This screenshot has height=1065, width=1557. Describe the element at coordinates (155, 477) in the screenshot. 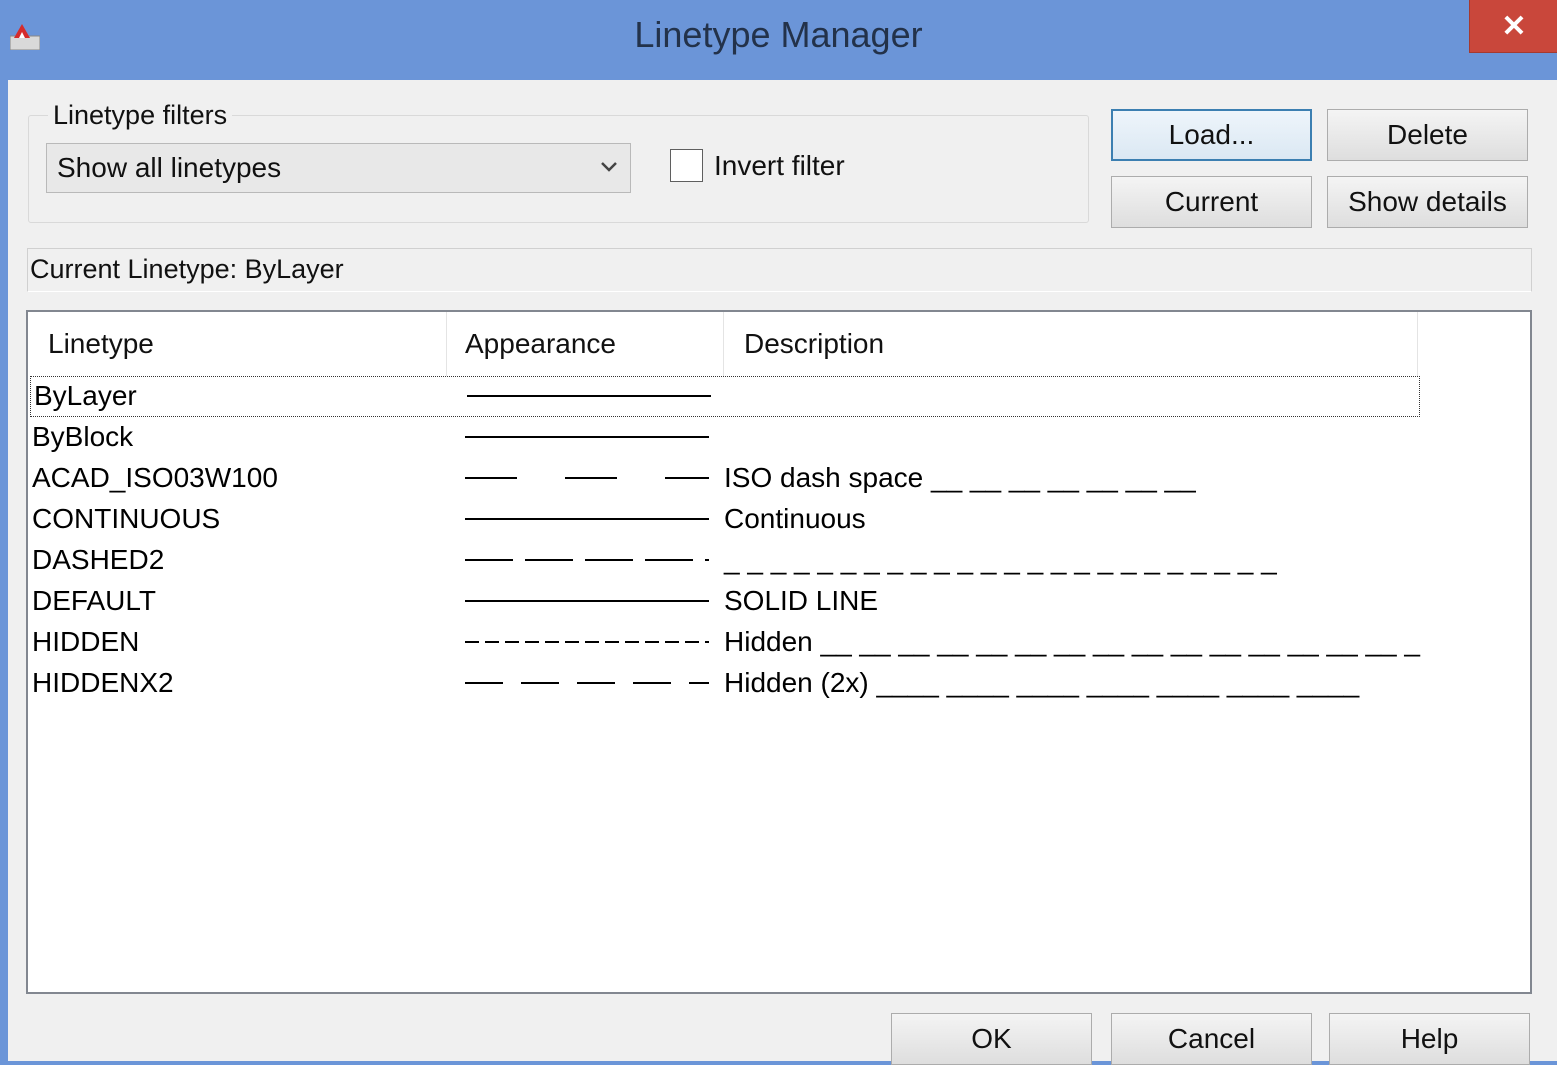

I see `linetype-name: ACAD_ISO03W100` at that location.